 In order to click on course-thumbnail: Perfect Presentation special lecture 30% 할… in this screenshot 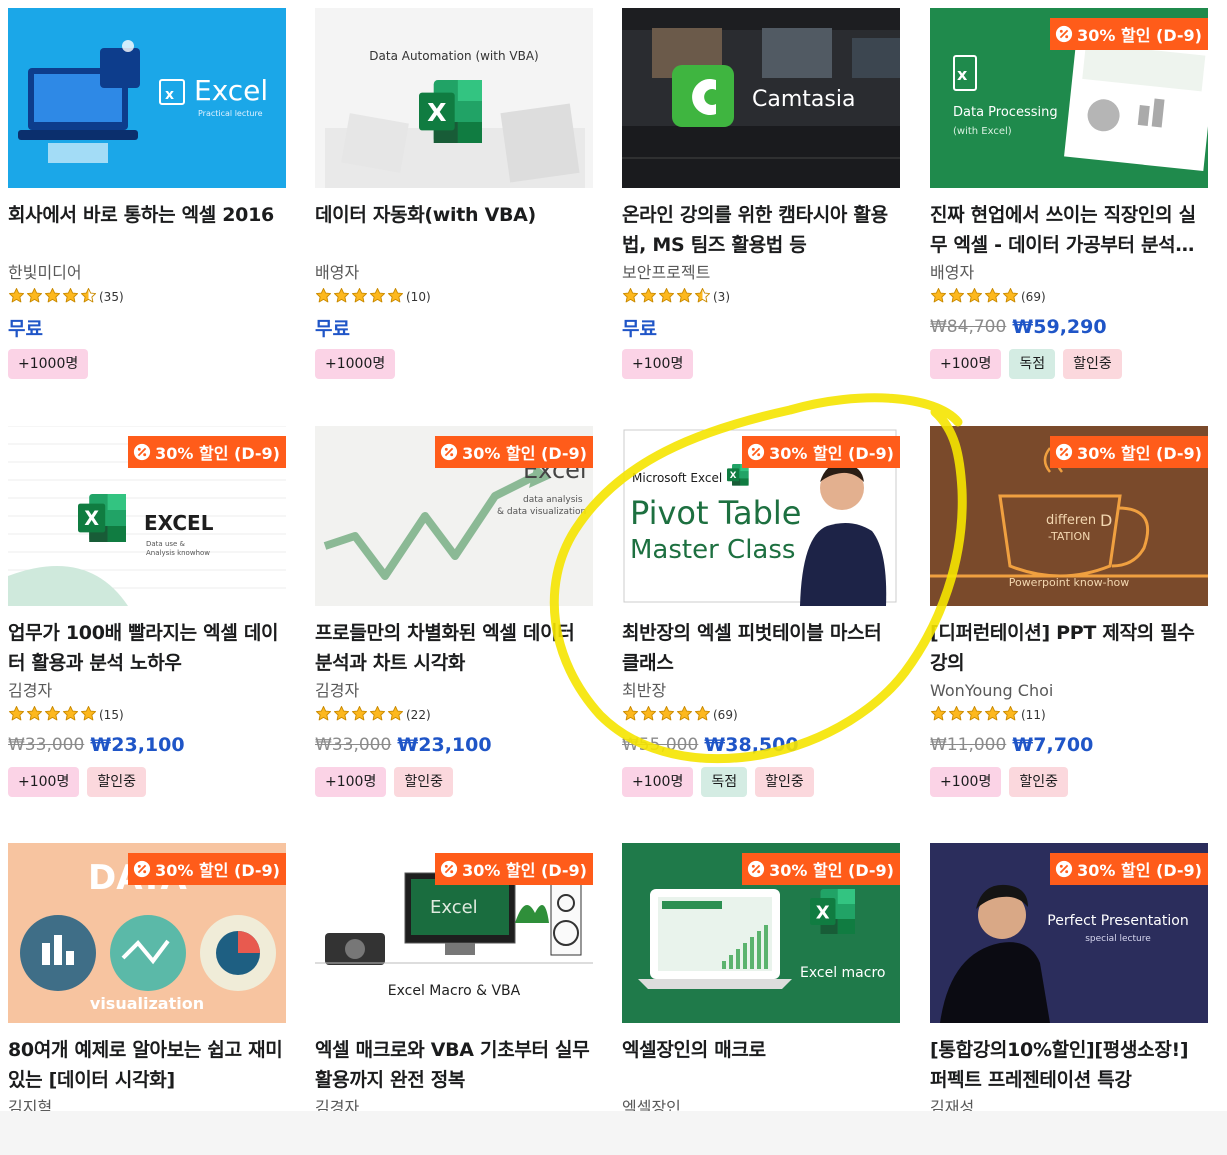, I will do `click(1069, 933)`.